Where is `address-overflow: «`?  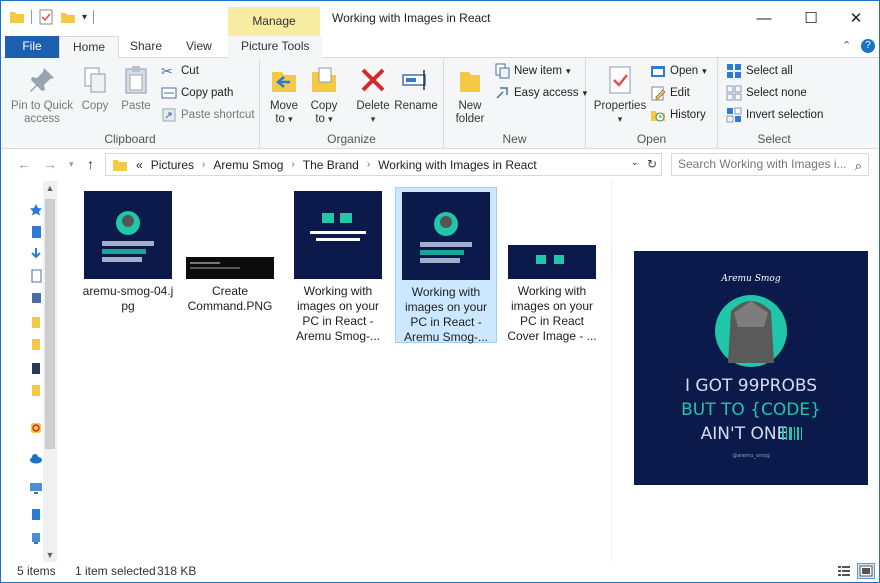 address-overflow: « is located at coordinates (139, 165).